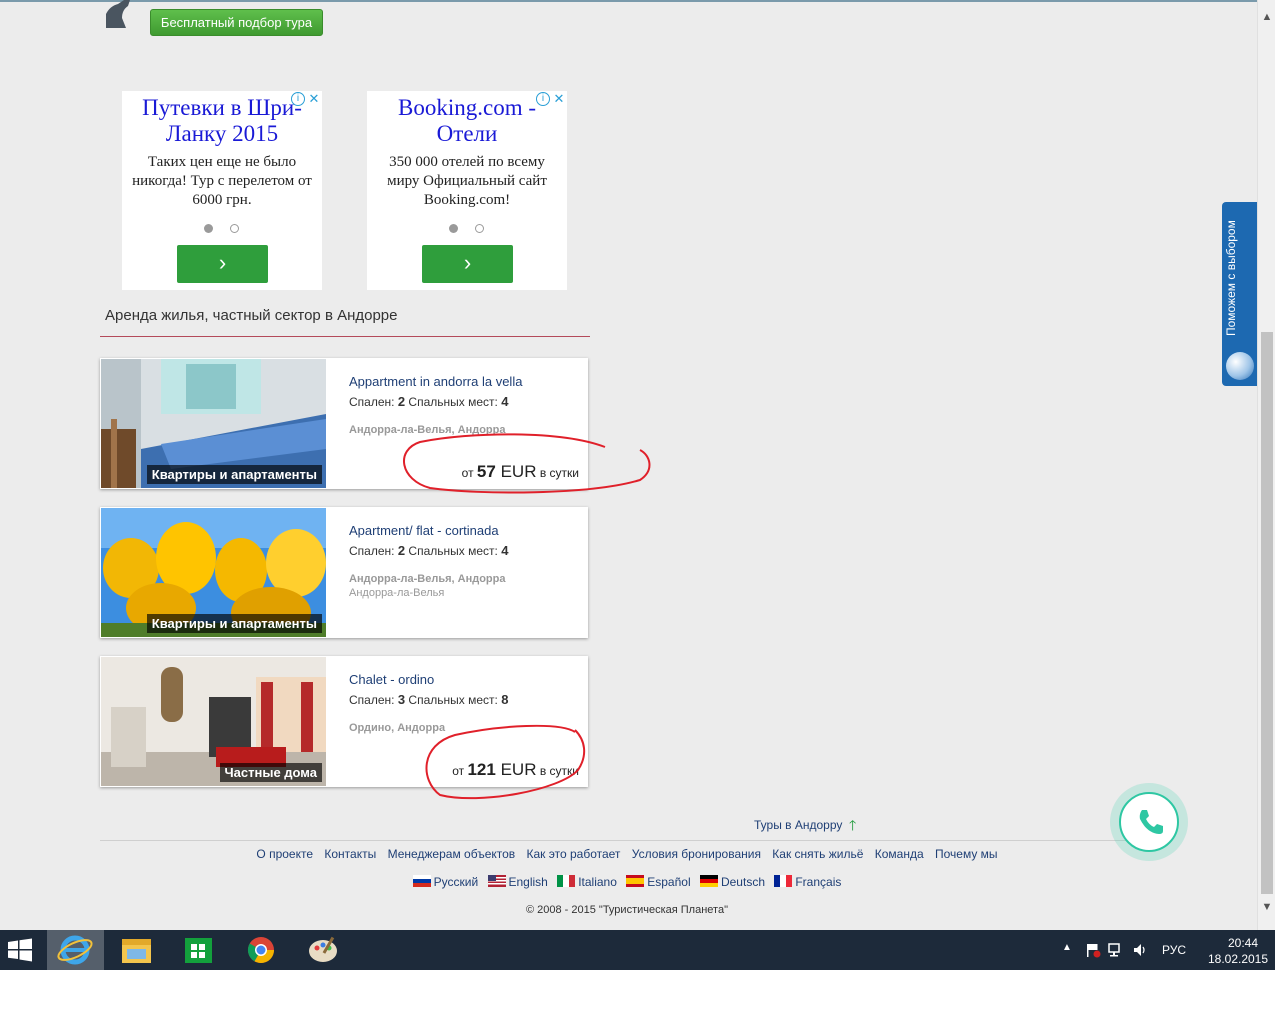  I want to click on spain-flag-icon, so click(635, 881).